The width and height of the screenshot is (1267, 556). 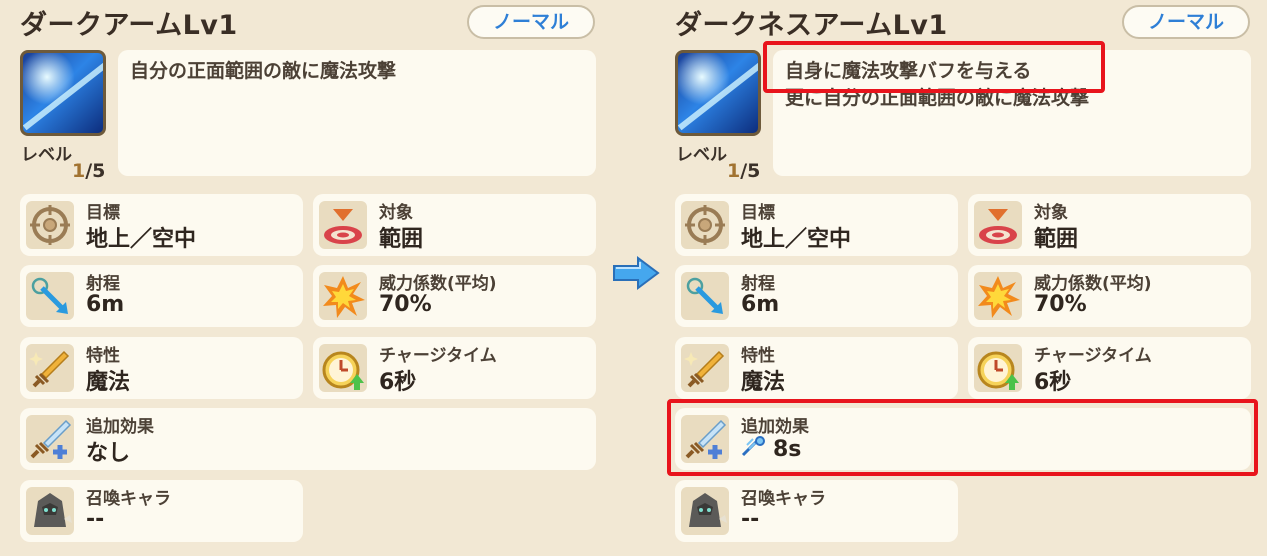 What do you see at coordinates (811, 25) in the screenshot?
I see `skill-title: ダークネスアームLv1` at bounding box center [811, 25].